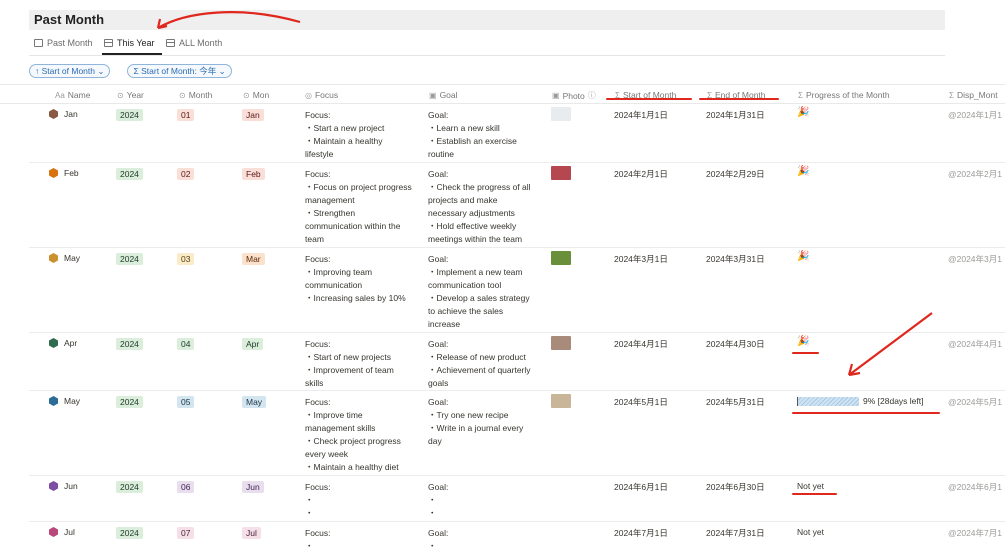 The image size is (1005, 558). Describe the element at coordinates (438, 500) in the screenshot. I see `goal-text: Goal: ・・` at that location.